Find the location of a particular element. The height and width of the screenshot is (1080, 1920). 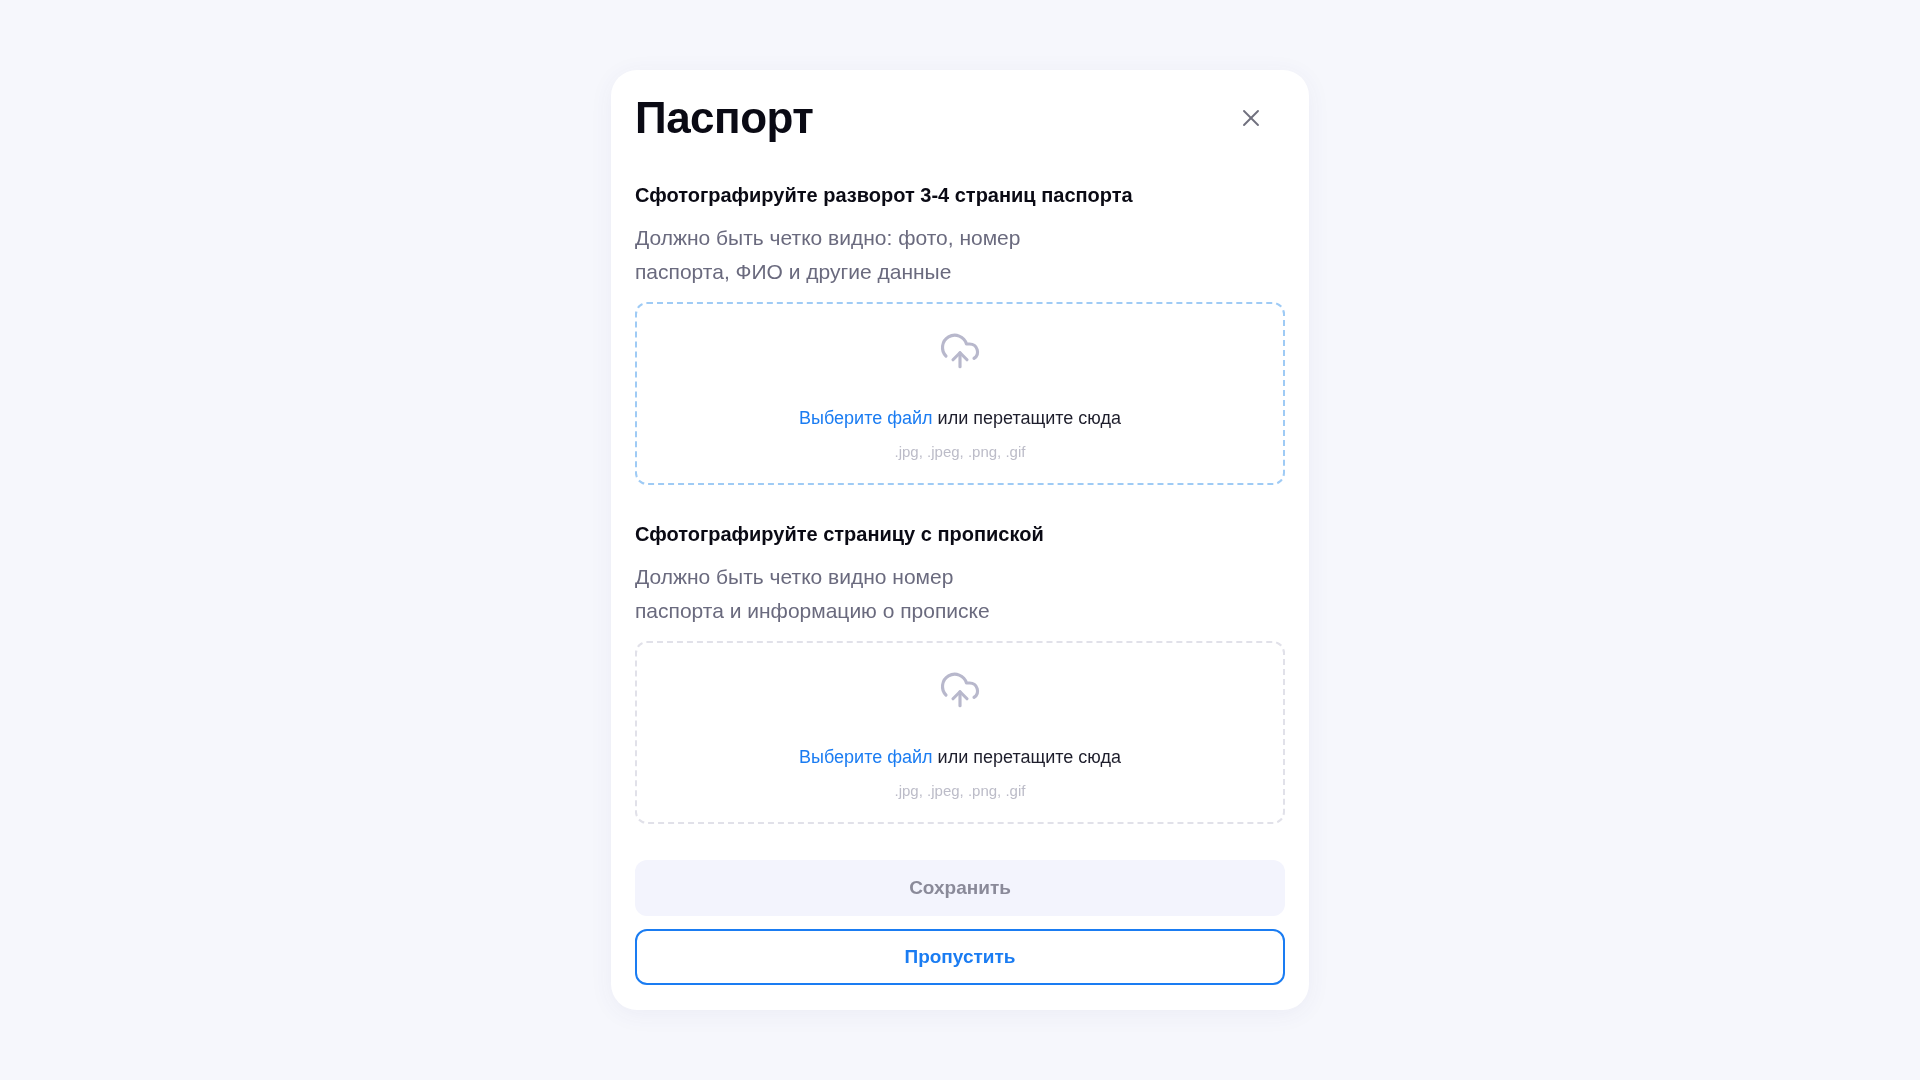

dialog-title: Паспорт is located at coordinates (724, 118).